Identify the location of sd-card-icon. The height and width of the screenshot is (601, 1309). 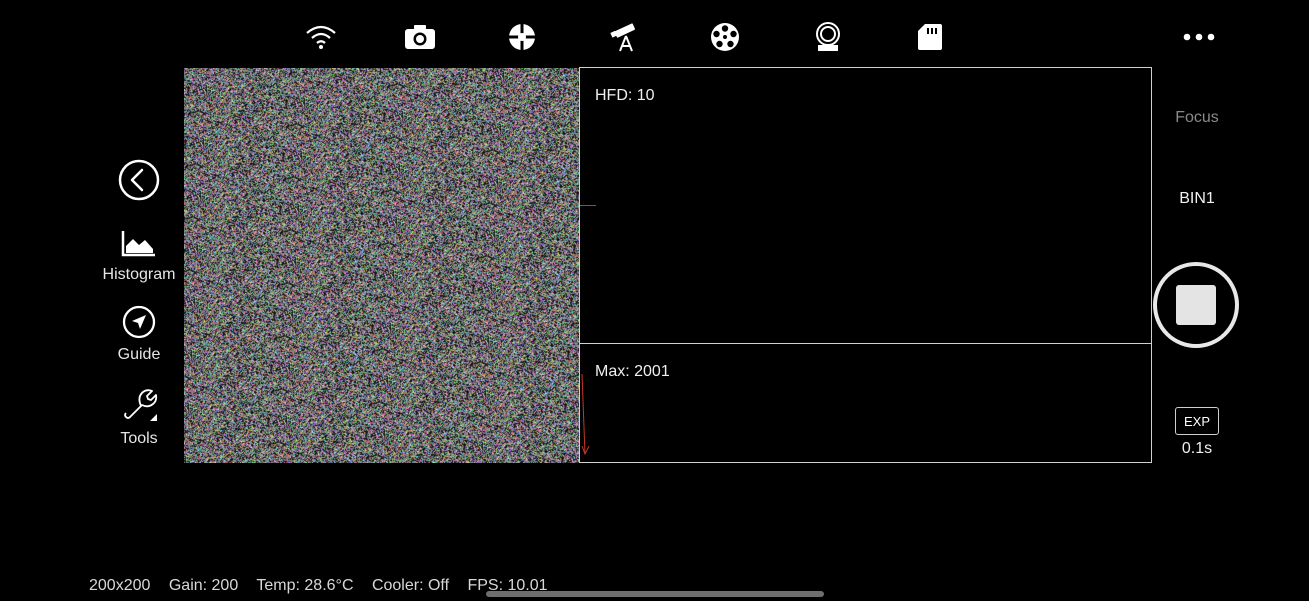
(930, 37).